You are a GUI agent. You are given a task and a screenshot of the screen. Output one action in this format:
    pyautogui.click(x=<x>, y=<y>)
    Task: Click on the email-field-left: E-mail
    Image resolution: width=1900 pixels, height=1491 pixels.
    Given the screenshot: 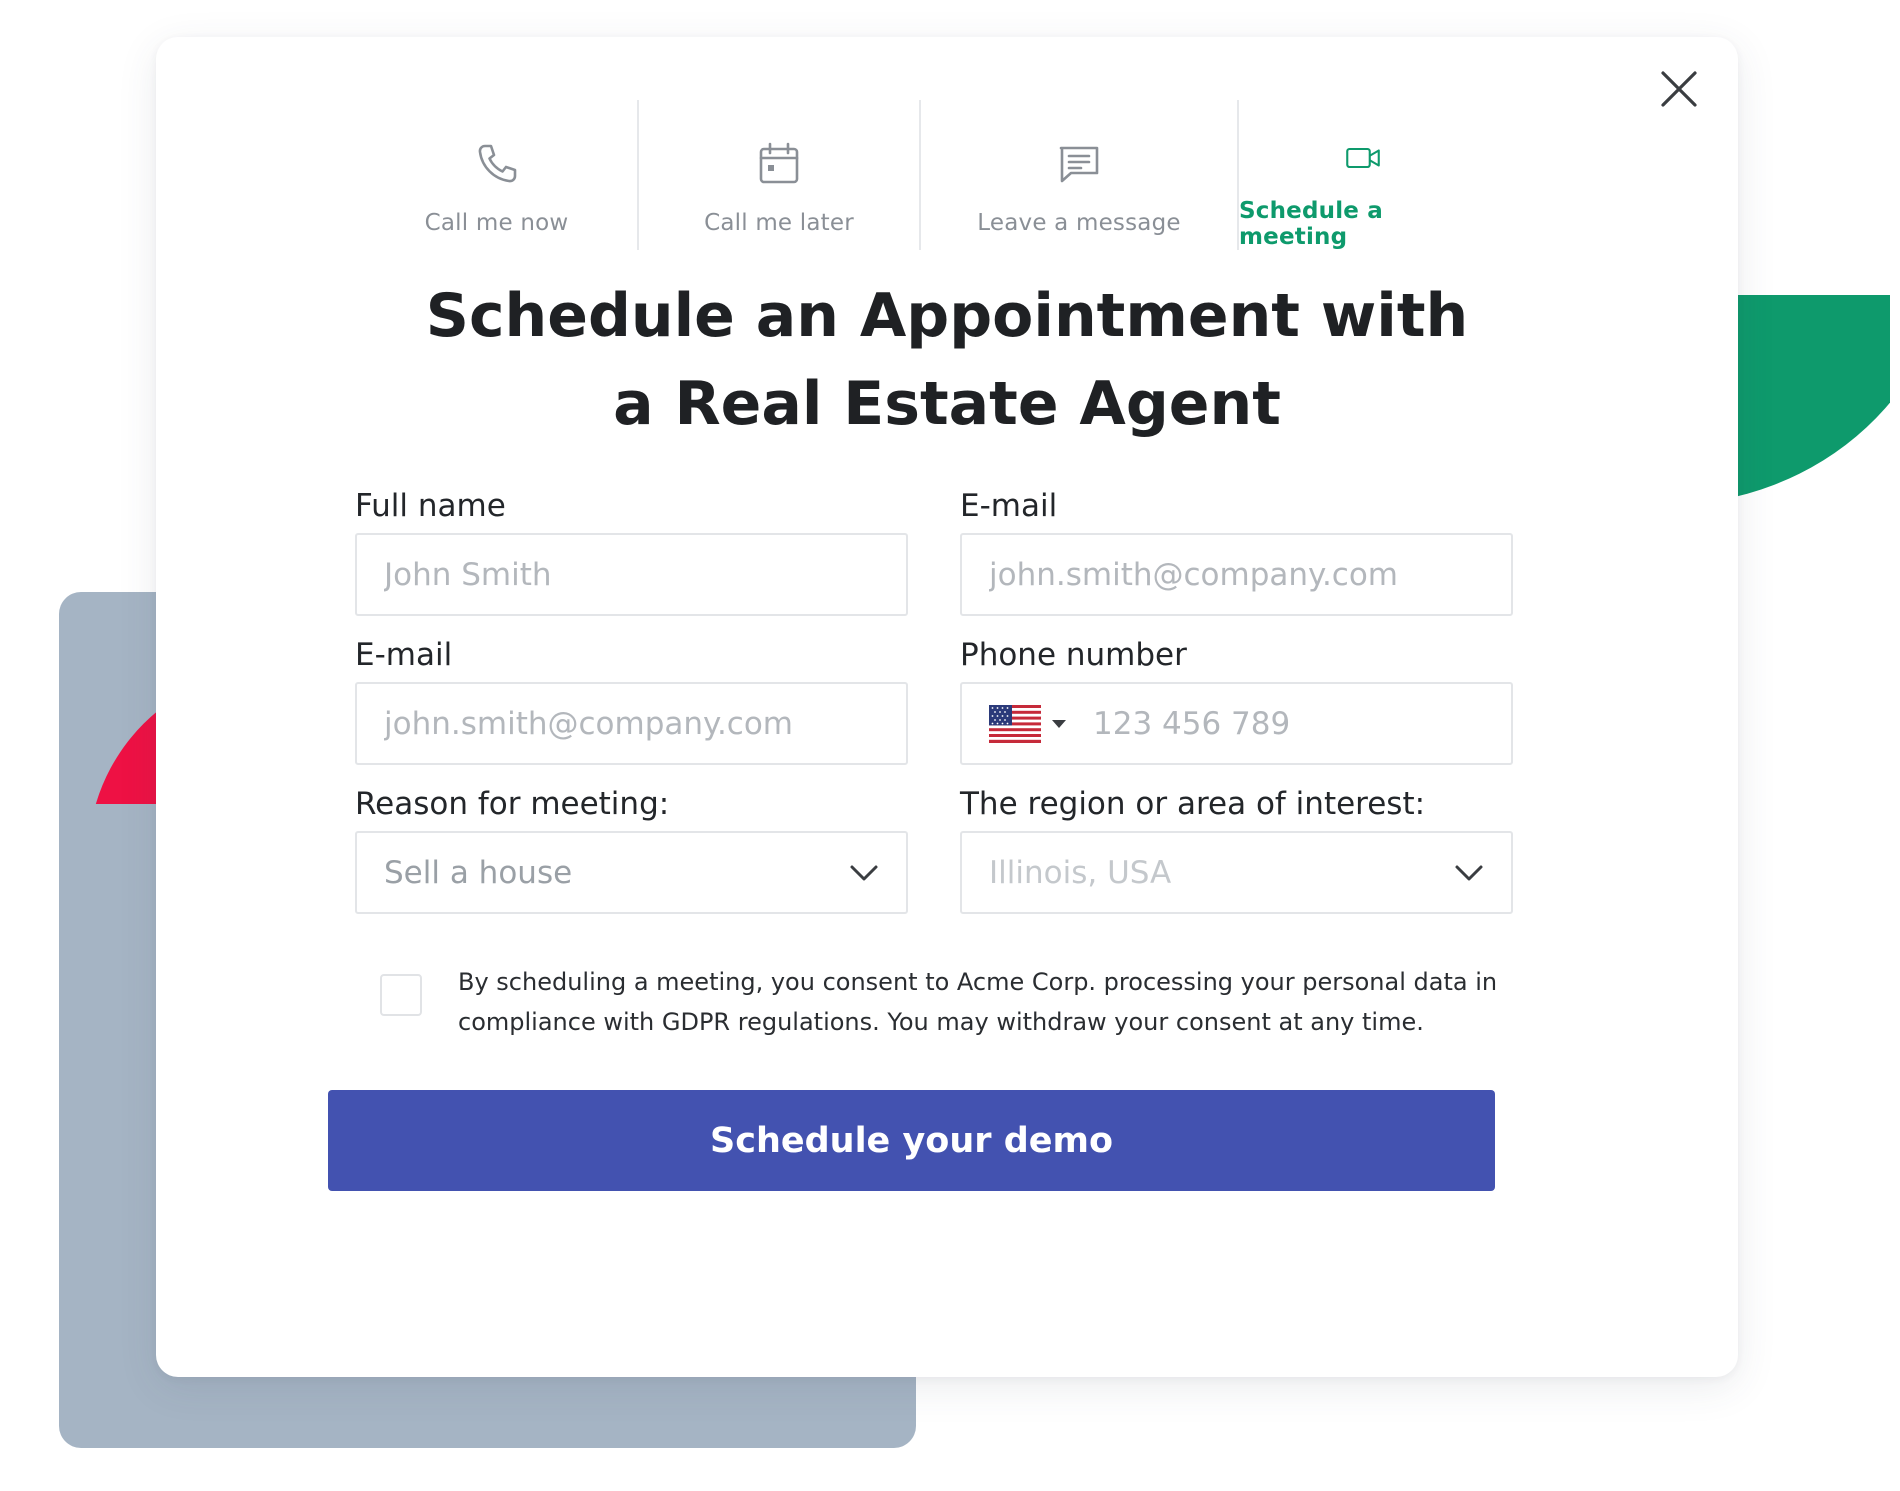 What is the action you would take?
    pyautogui.click(x=631, y=701)
    